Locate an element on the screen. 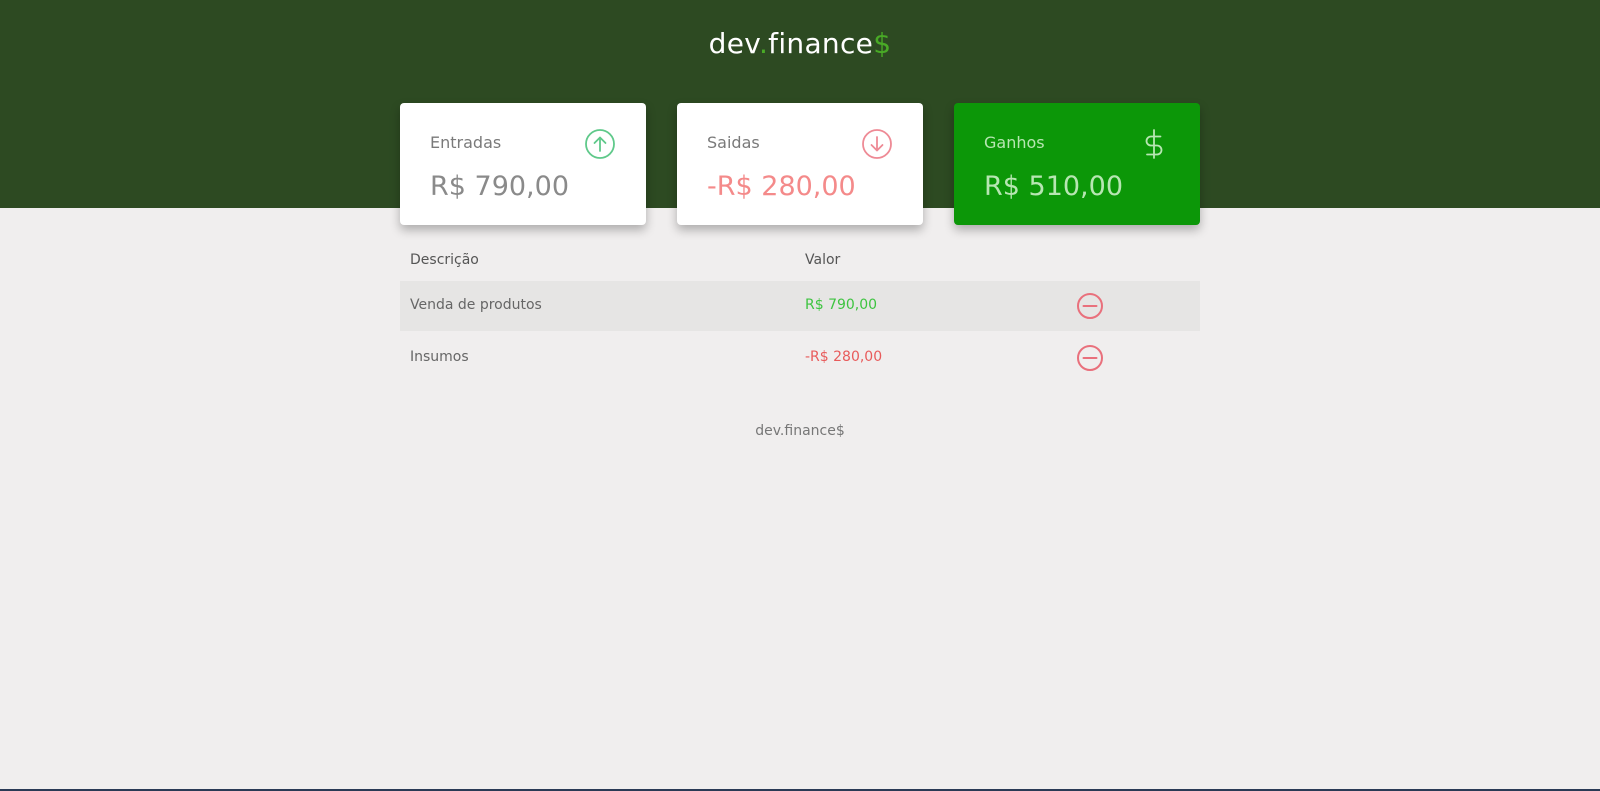  logo-text-finance: finance is located at coordinates (821, 43).